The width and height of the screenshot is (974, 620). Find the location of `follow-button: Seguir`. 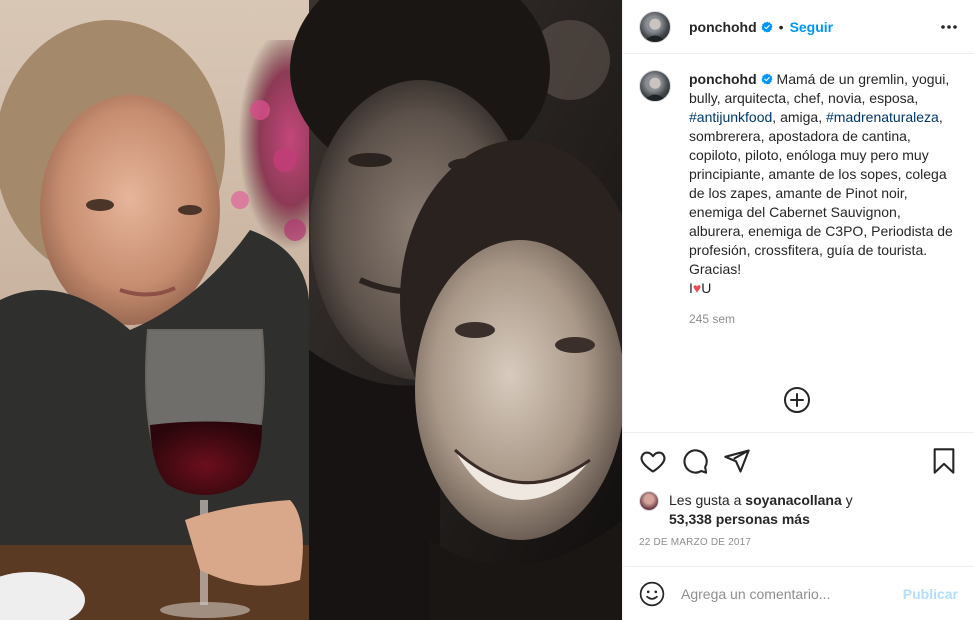

follow-button: Seguir is located at coordinates (812, 27).